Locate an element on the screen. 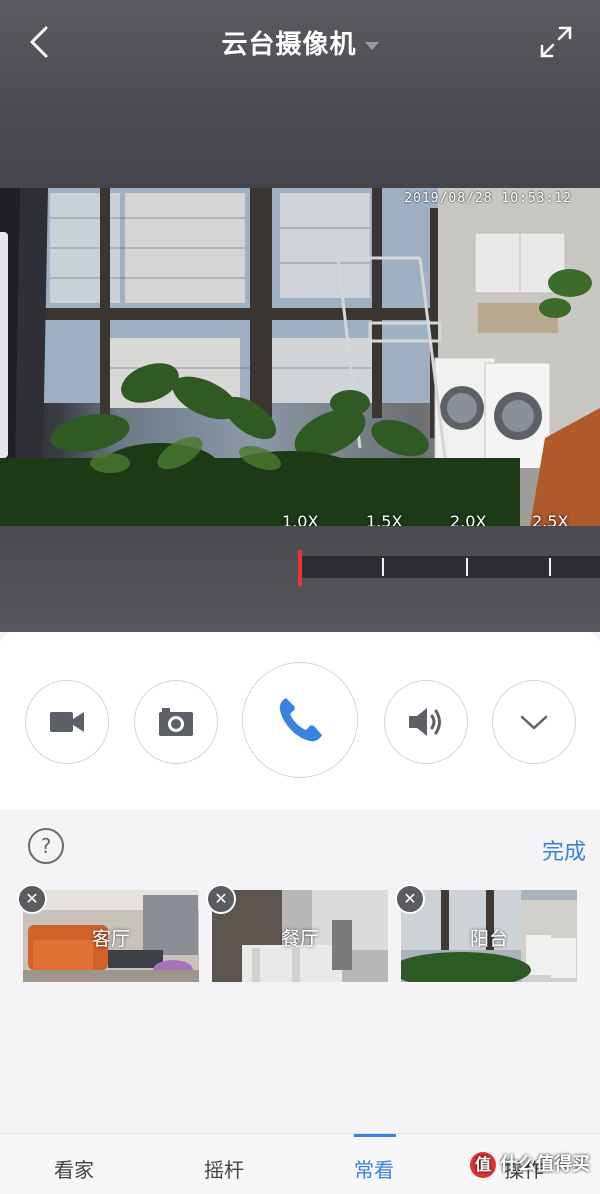  volume-button is located at coordinates (426, 722).